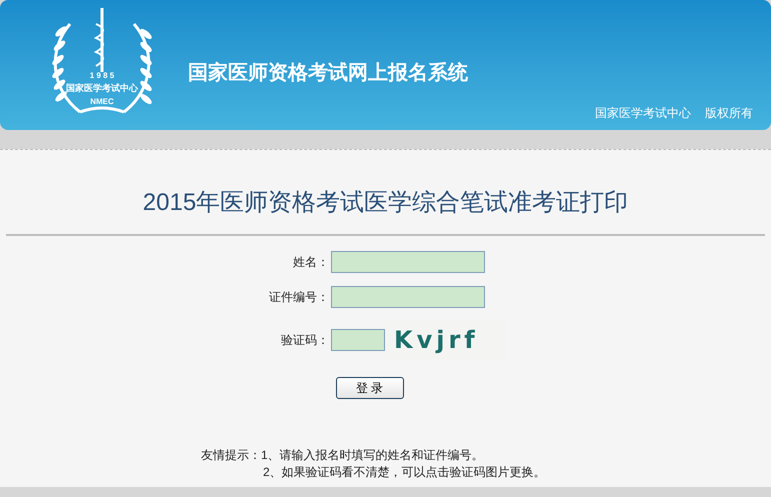 The width and height of the screenshot is (771, 497). Describe the element at coordinates (102, 102) in the screenshot. I see `logo-abbr: NMEC` at that location.